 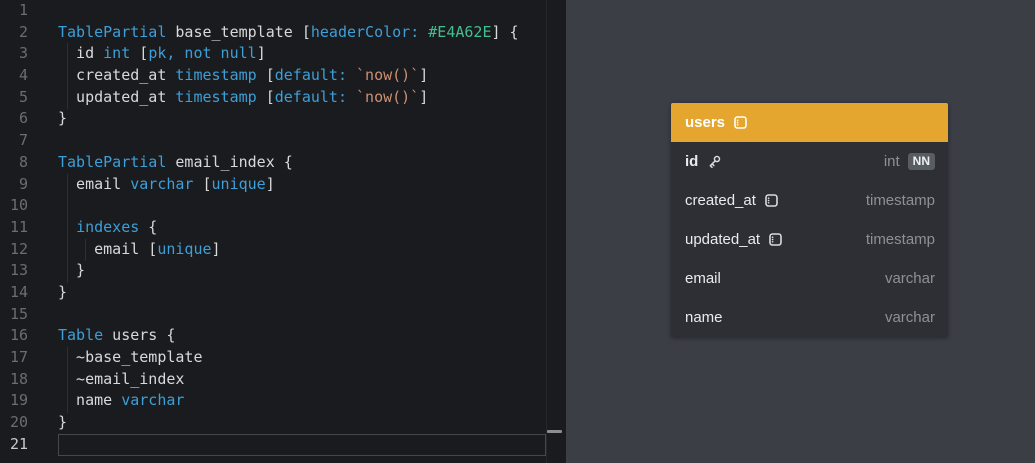 What do you see at coordinates (148, 226) in the screenshot?
I see `code-token: {` at bounding box center [148, 226].